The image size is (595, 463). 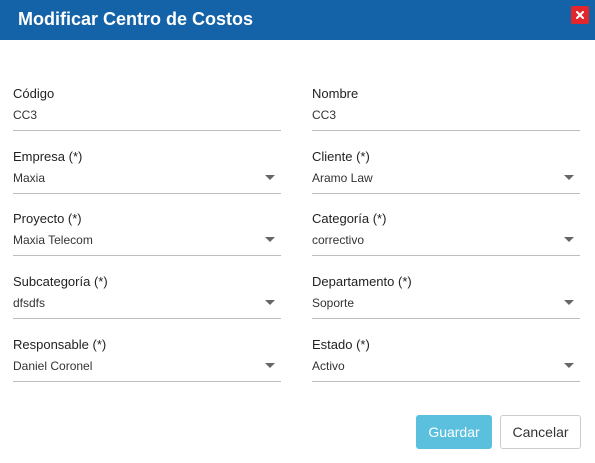 I want to click on save-button: Guardar, so click(x=454, y=432).